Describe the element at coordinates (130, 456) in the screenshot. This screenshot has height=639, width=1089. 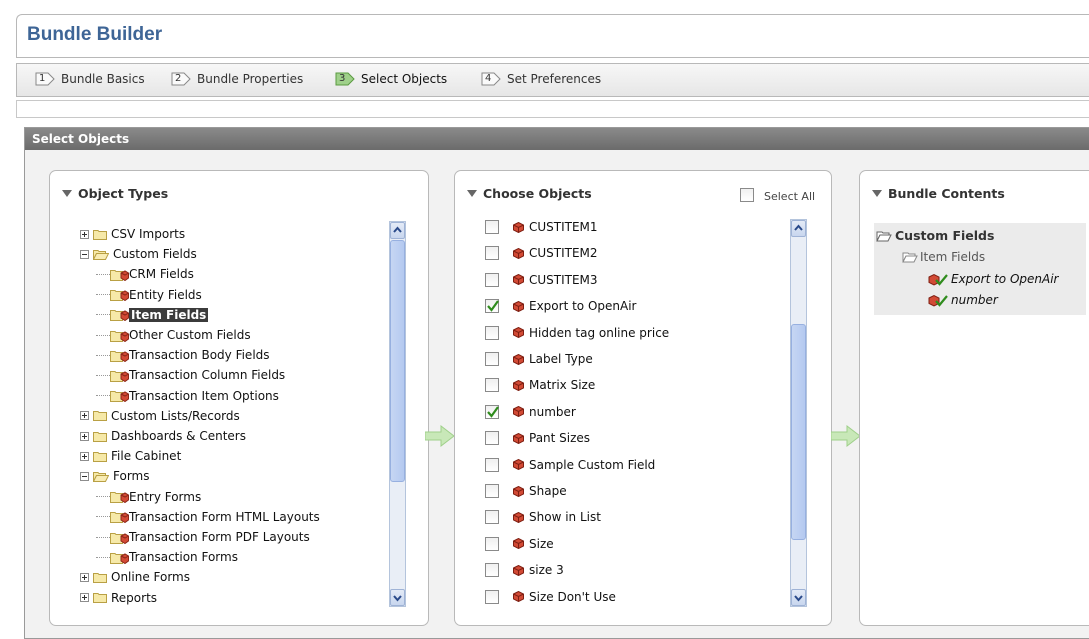
I see `tree-node: File Cabinet` at that location.